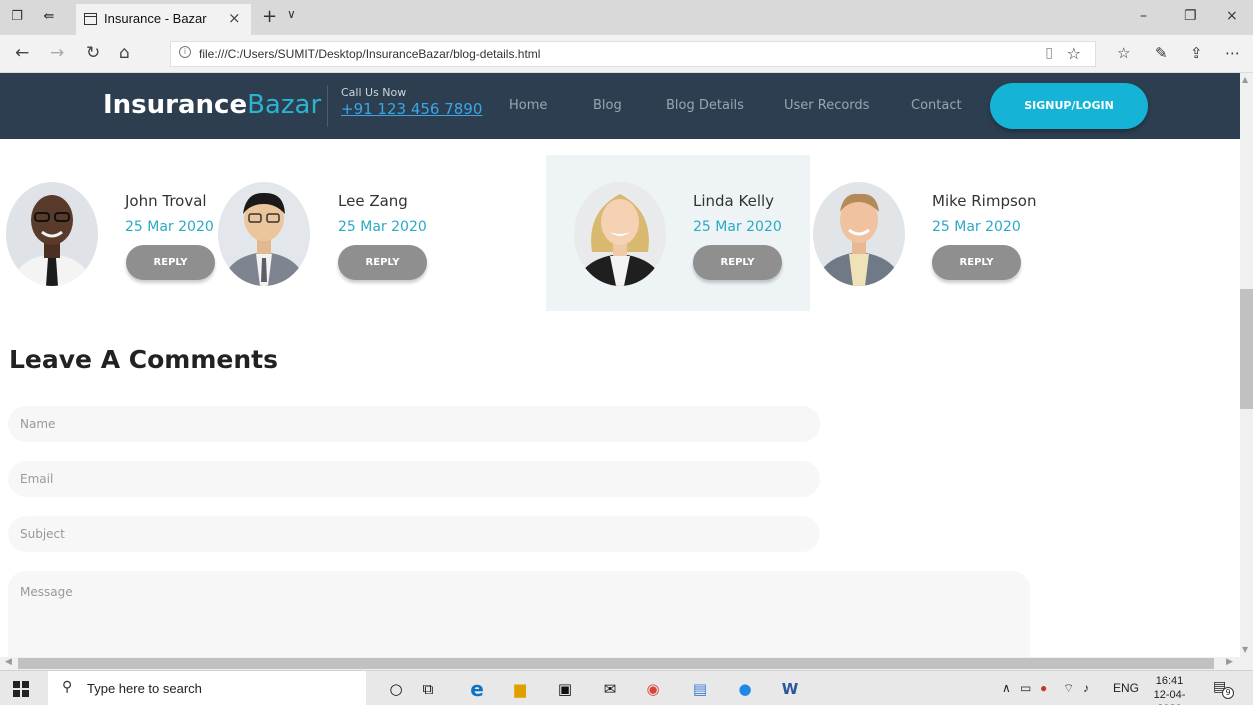 The width and height of the screenshot is (1253, 705). I want to click on restore-icon: ❐, so click(1190, 16).